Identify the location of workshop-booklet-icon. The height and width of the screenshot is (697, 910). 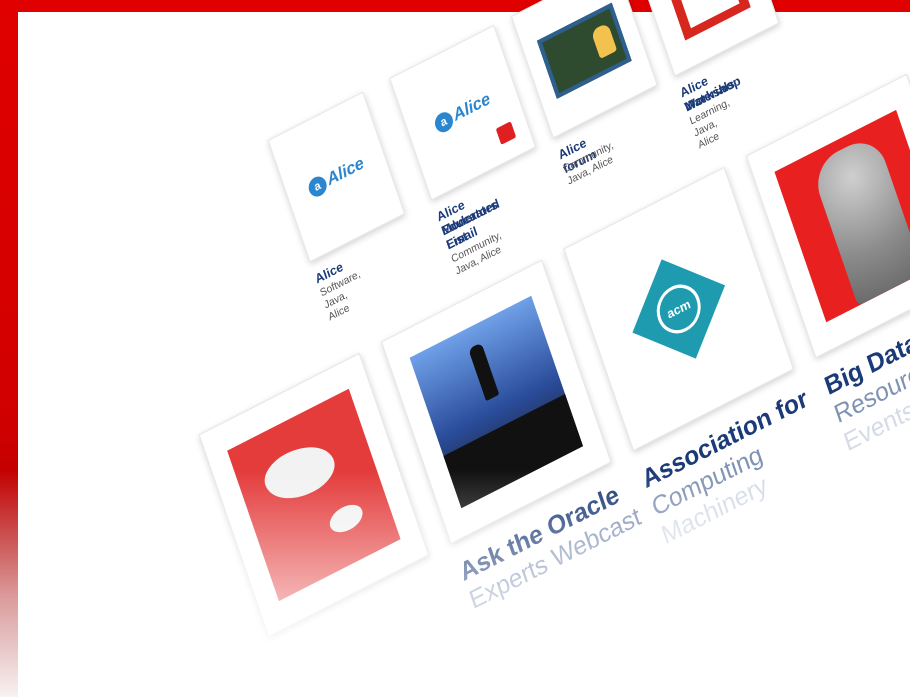
(710, 14).